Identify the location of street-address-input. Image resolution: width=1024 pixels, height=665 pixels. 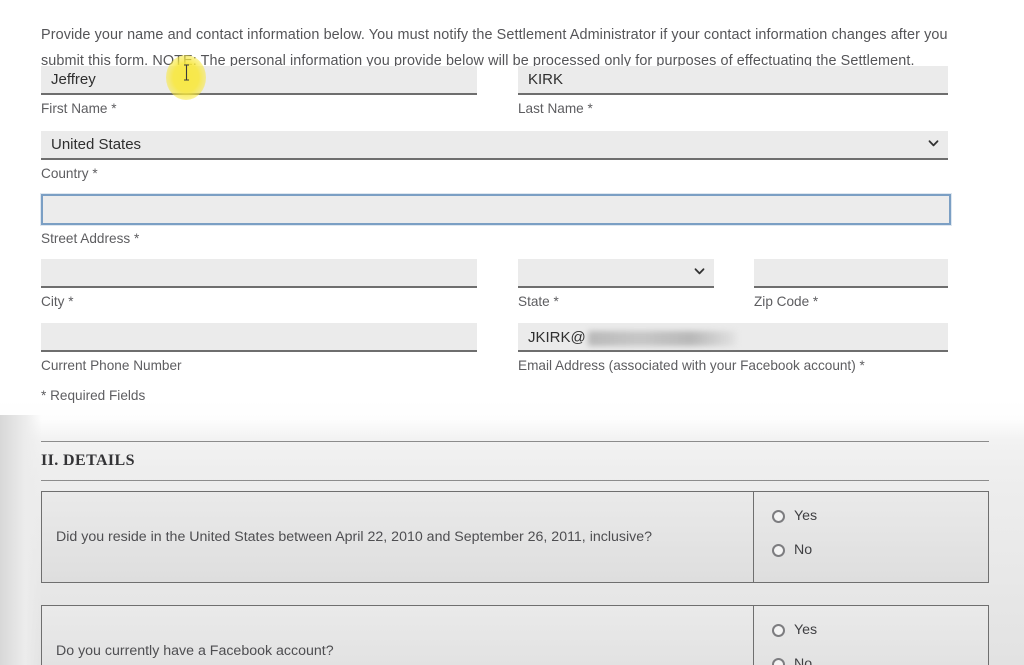
(496, 209).